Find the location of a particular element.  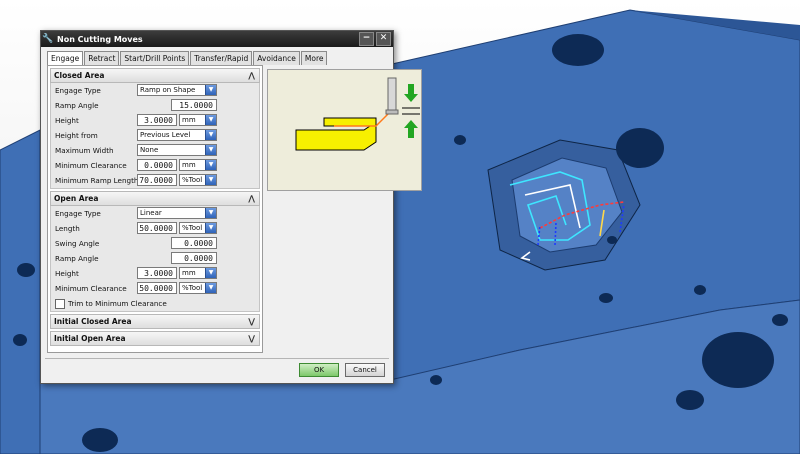

close-button: ✕ is located at coordinates (383, 39).